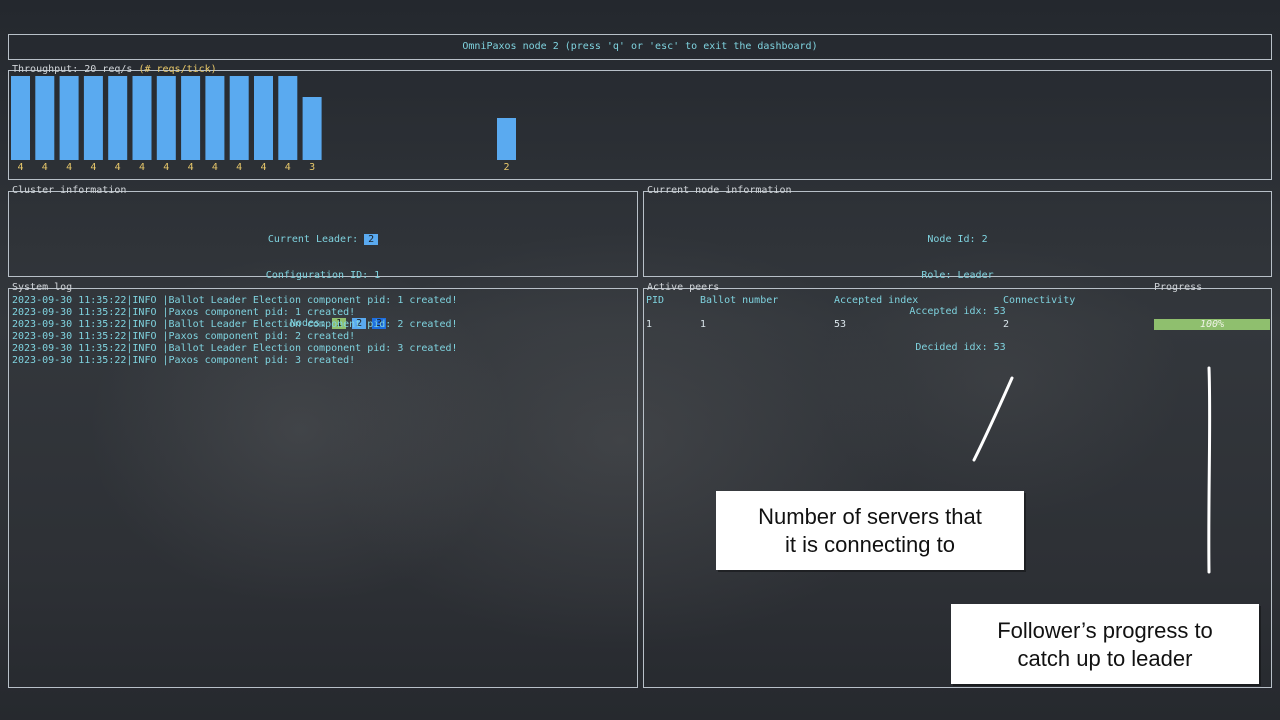  Describe the element at coordinates (1105, 630) in the screenshot. I see `progress-annotation-line1: Follower’s progress to` at that location.